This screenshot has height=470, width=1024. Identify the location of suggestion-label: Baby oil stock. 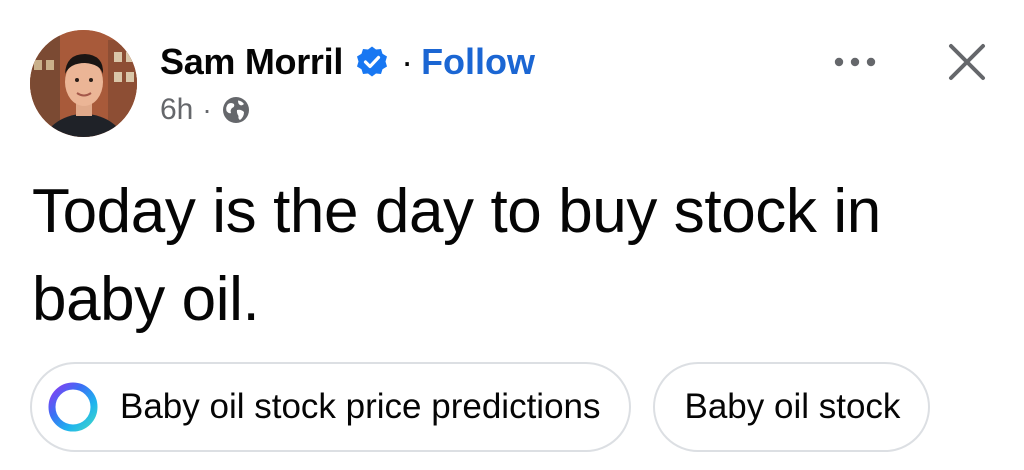
(792, 406).